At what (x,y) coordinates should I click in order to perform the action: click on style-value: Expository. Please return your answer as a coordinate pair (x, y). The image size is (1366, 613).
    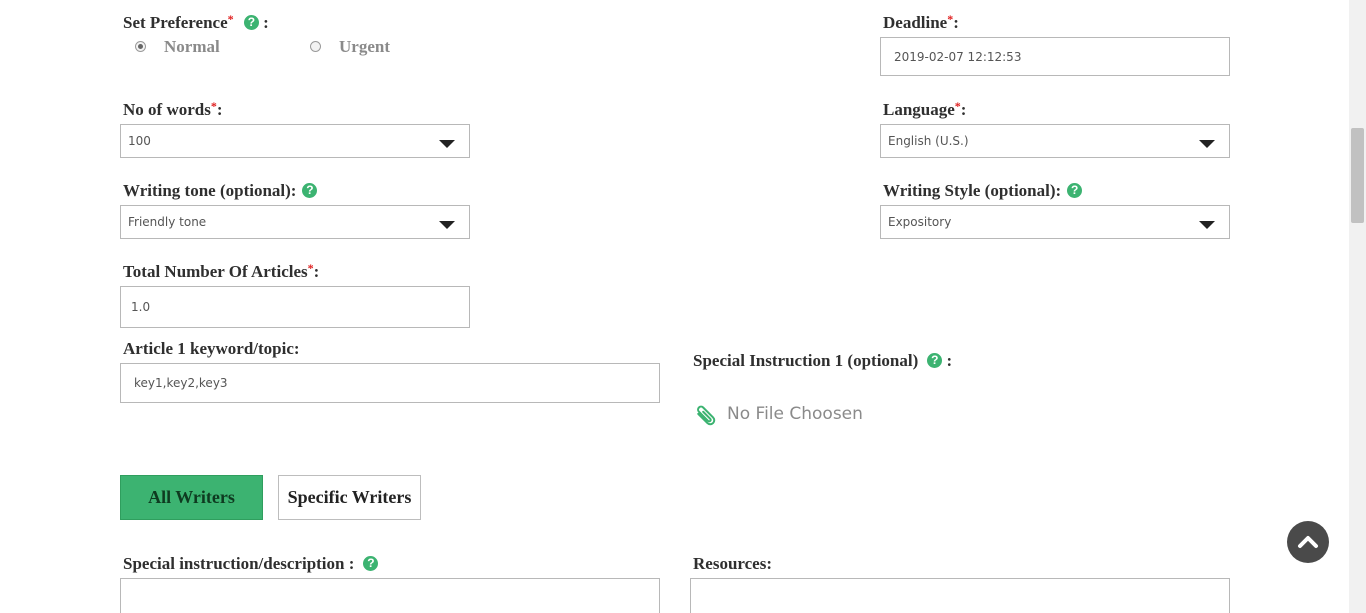
    Looking at the image, I should click on (920, 222).